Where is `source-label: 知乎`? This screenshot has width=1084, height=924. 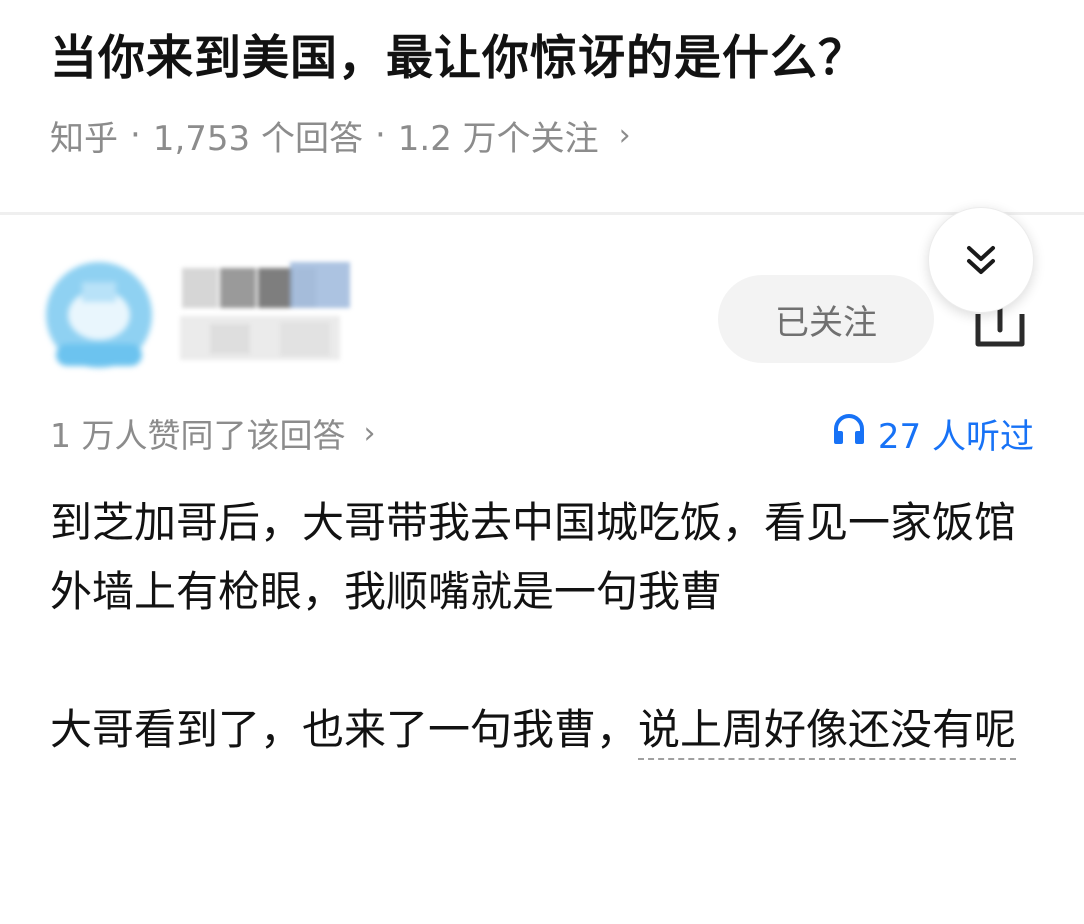 source-label: 知乎 is located at coordinates (84, 138).